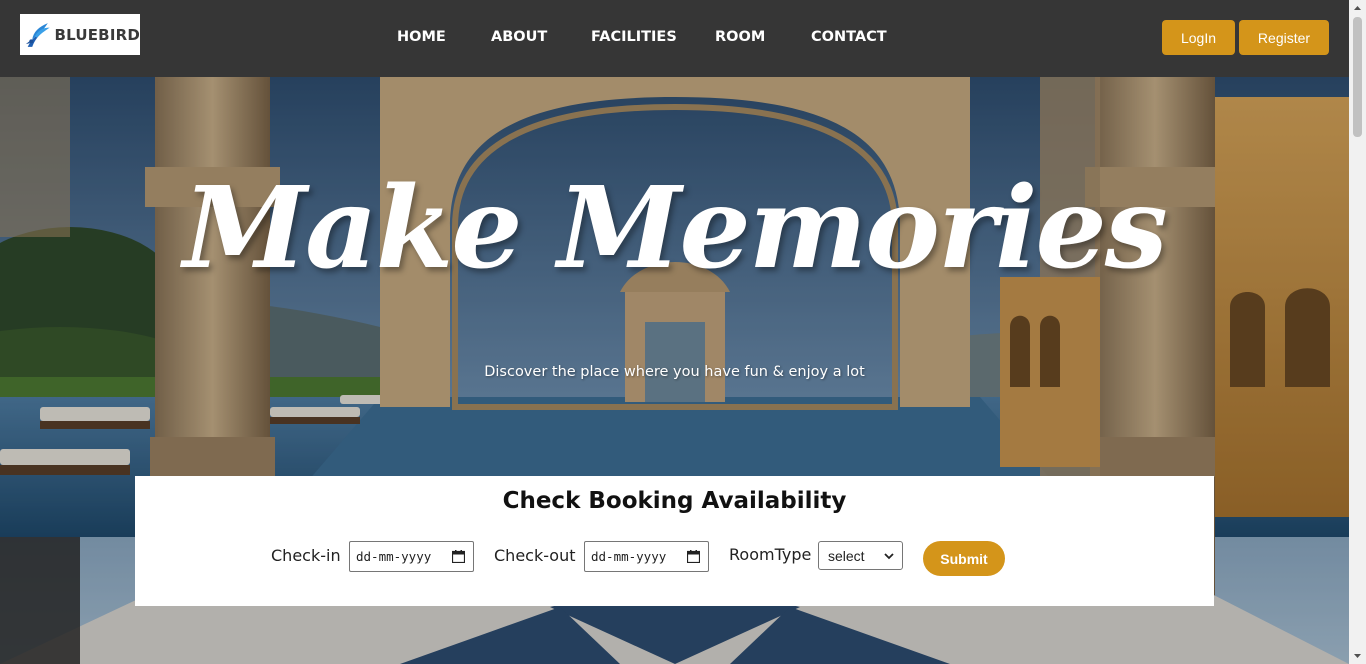 This screenshot has height=664, width=1366. I want to click on checkout-date-input: dd-mm-yyyy, so click(646, 556).